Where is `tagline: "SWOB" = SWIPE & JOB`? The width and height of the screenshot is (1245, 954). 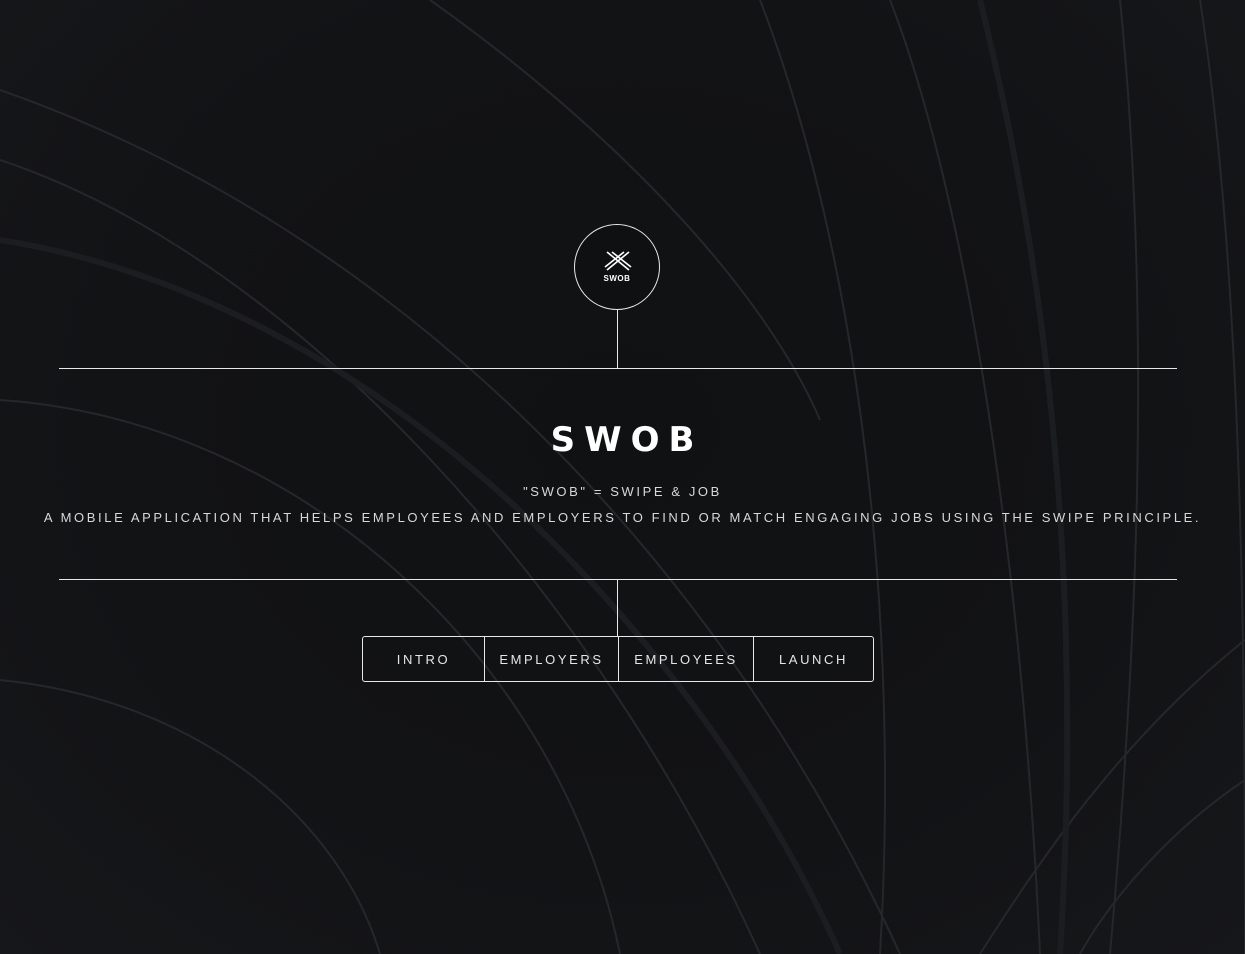
tagline: "SWOB" = SWIPE & JOB is located at coordinates (622, 491).